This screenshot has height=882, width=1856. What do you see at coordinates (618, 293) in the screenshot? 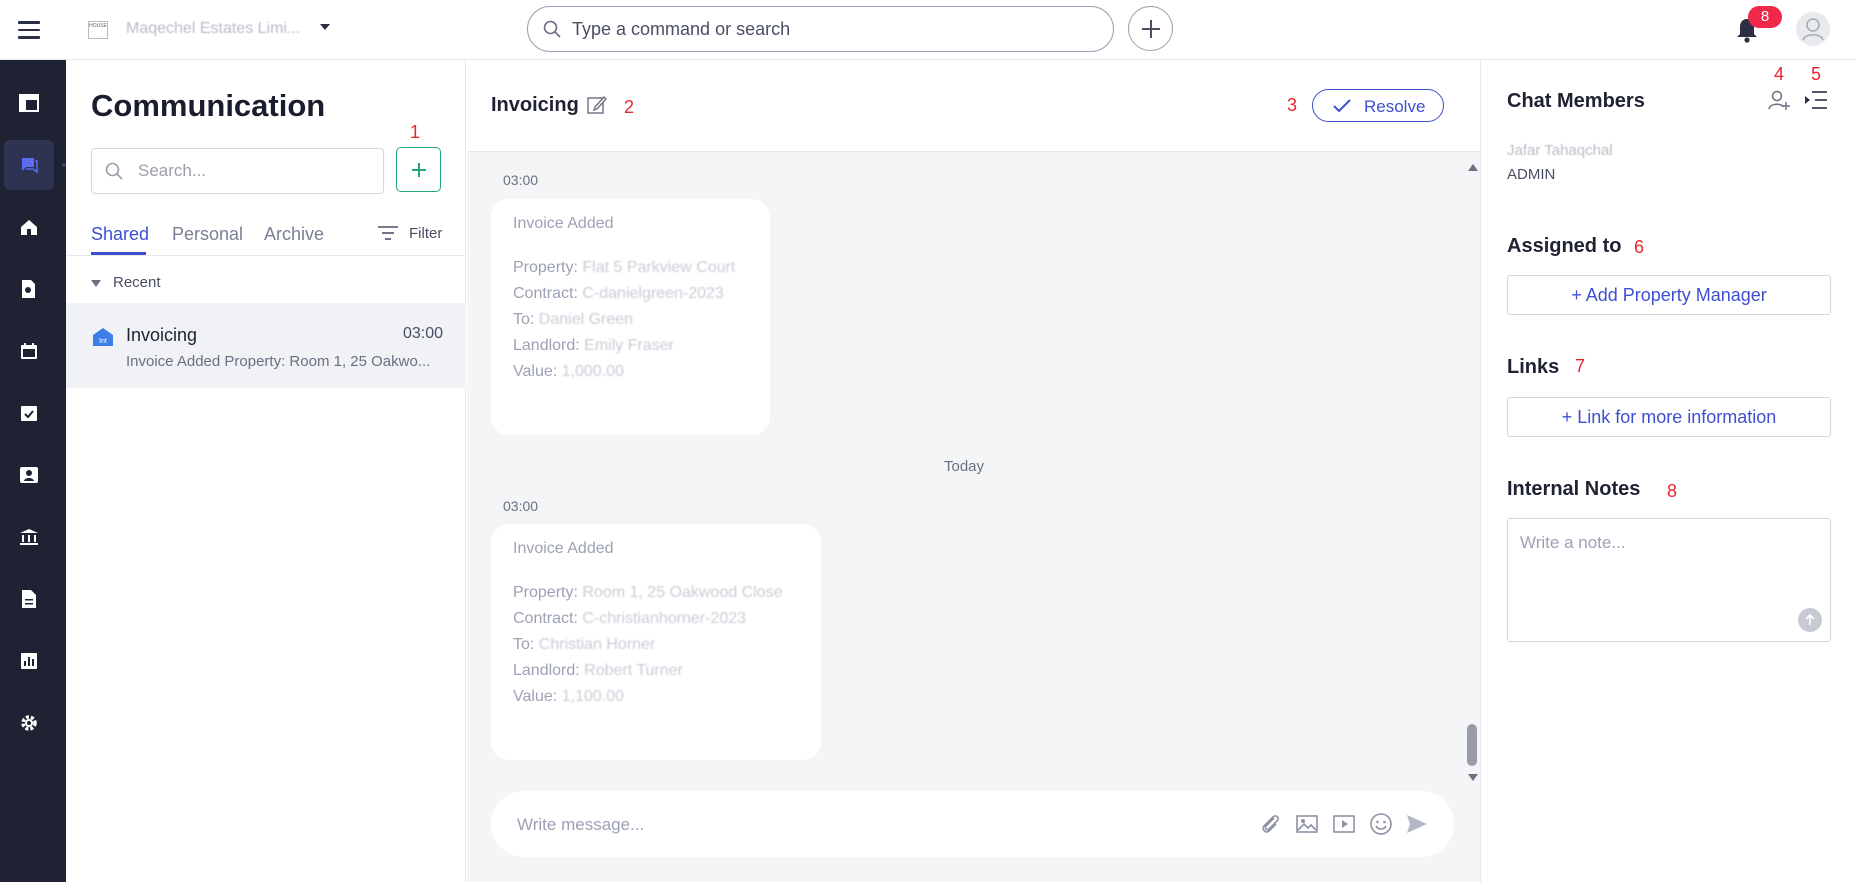
I see `message-line: Contract: C-danielgreen-2023` at bounding box center [618, 293].